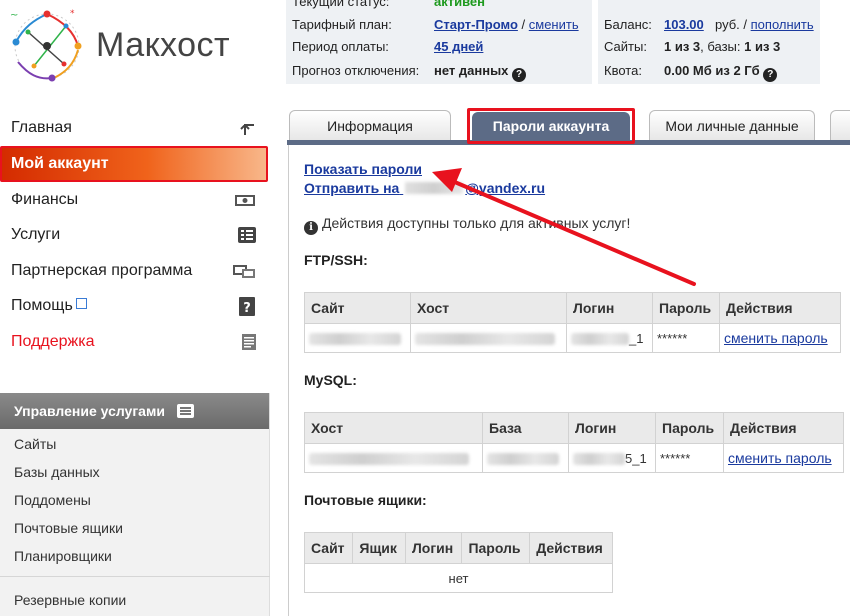  I want to click on highlight-frame, so click(551, 126).